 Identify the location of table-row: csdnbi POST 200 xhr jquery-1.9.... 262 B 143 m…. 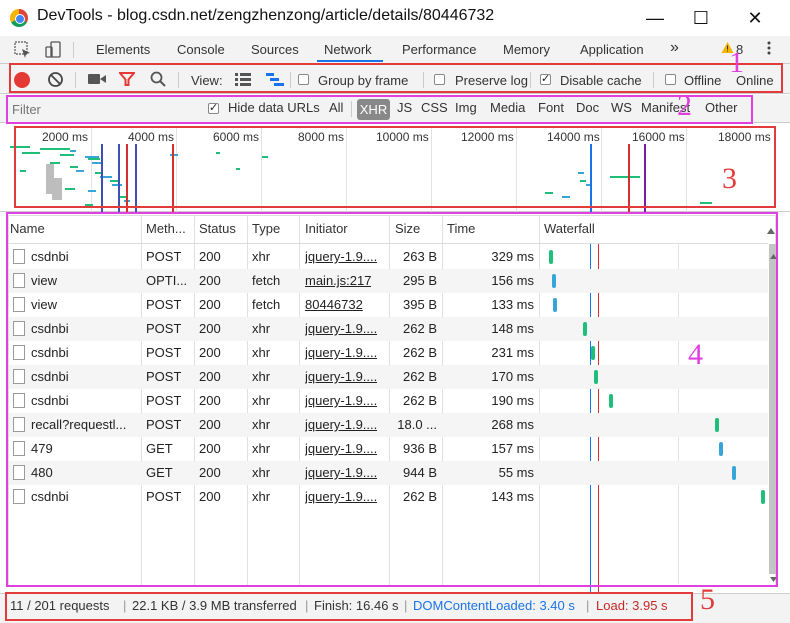
(388, 497).